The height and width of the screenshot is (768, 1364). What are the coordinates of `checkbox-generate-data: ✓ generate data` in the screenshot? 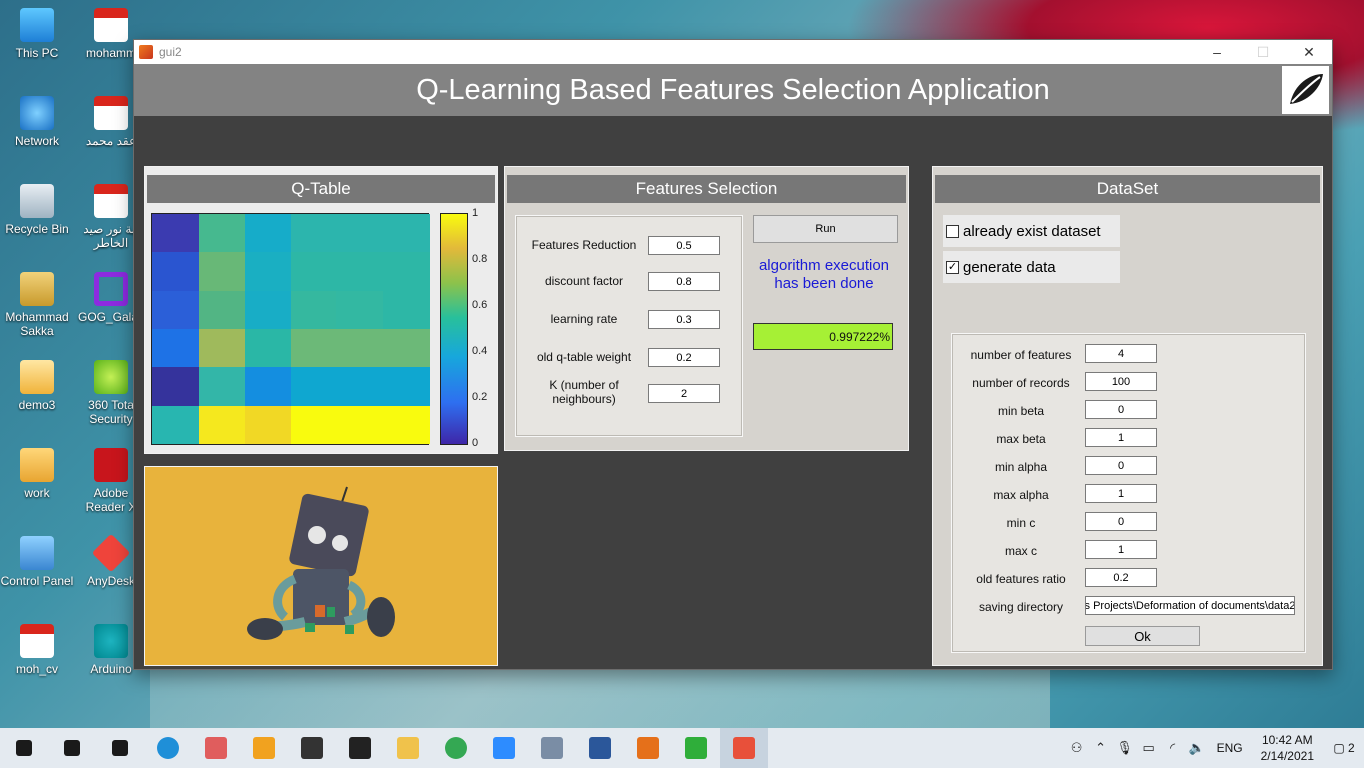 It's located at (1031, 267).